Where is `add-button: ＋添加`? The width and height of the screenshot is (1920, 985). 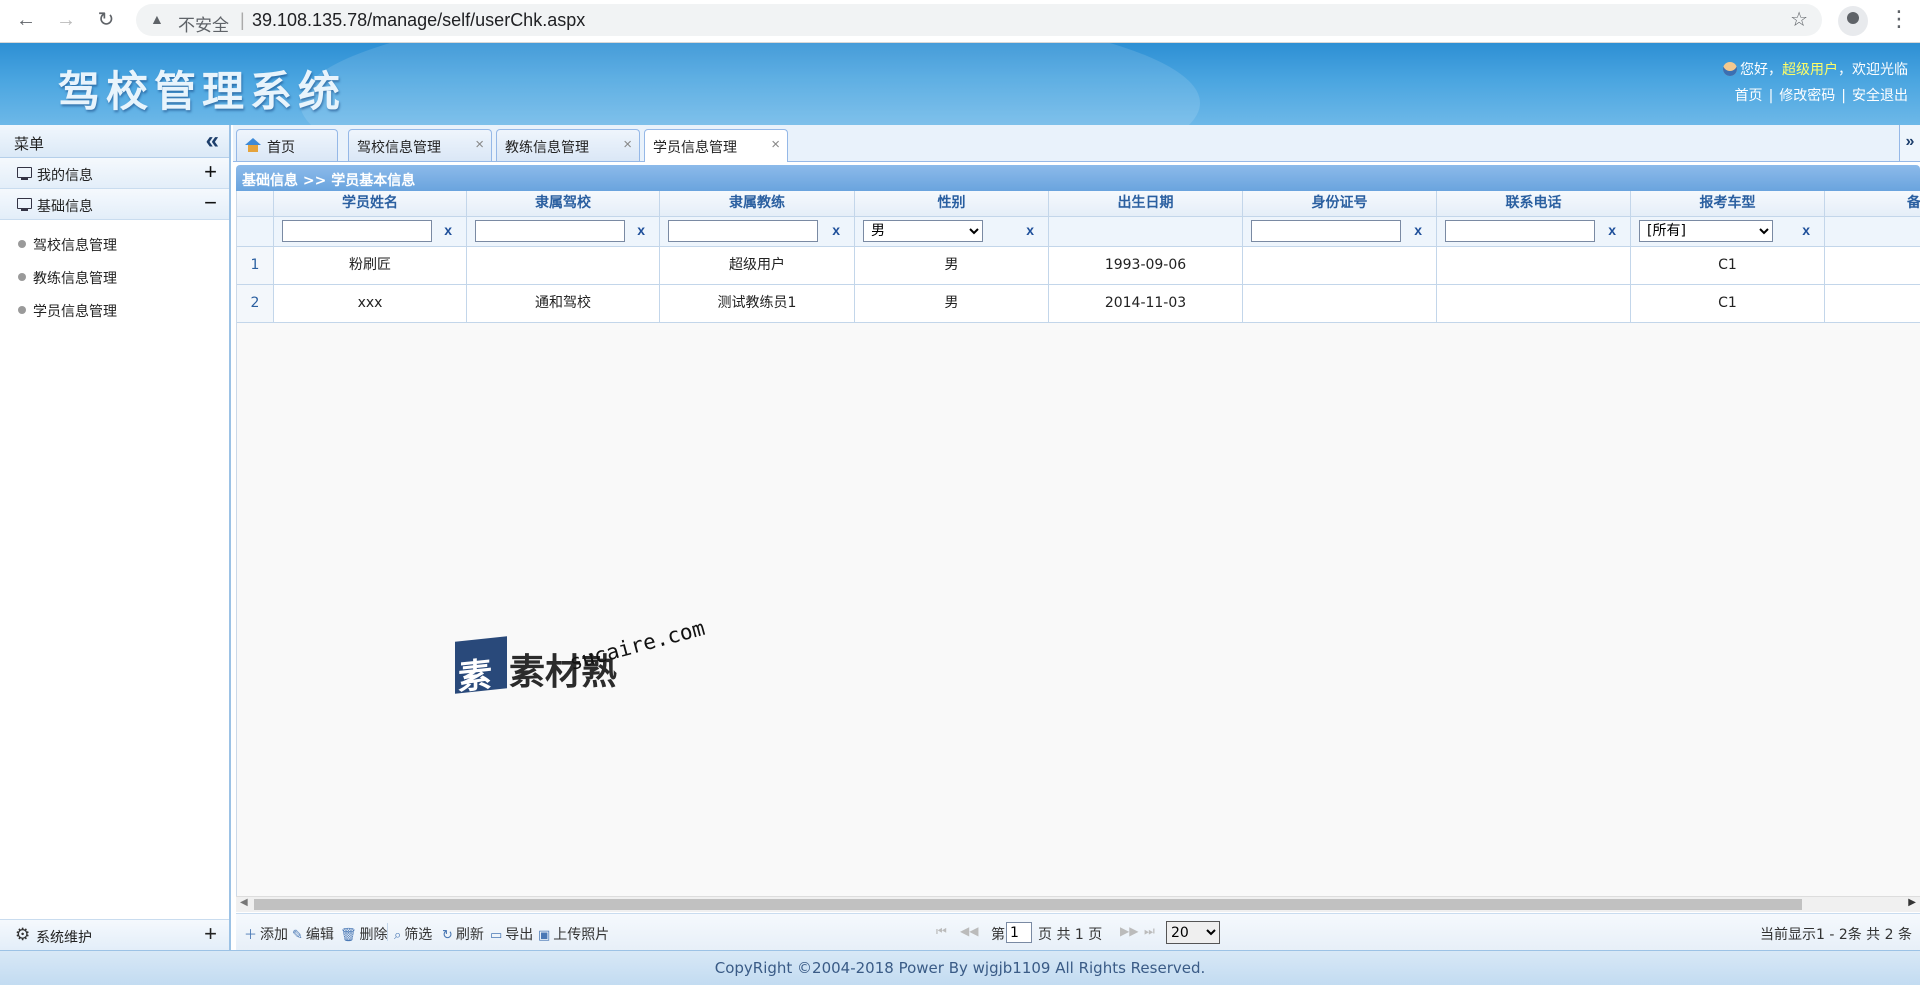 add-button: ＋添加 is located at coordinates (266, 934).